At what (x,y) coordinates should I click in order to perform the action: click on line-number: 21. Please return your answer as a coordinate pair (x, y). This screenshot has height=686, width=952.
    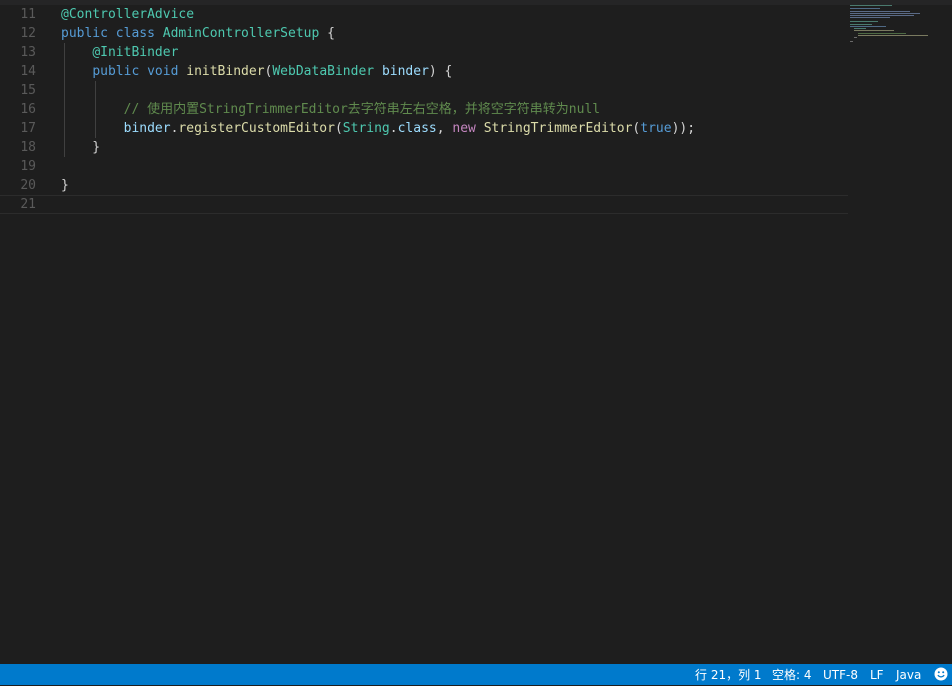
    Looking at the image, I should click on (28, 204).